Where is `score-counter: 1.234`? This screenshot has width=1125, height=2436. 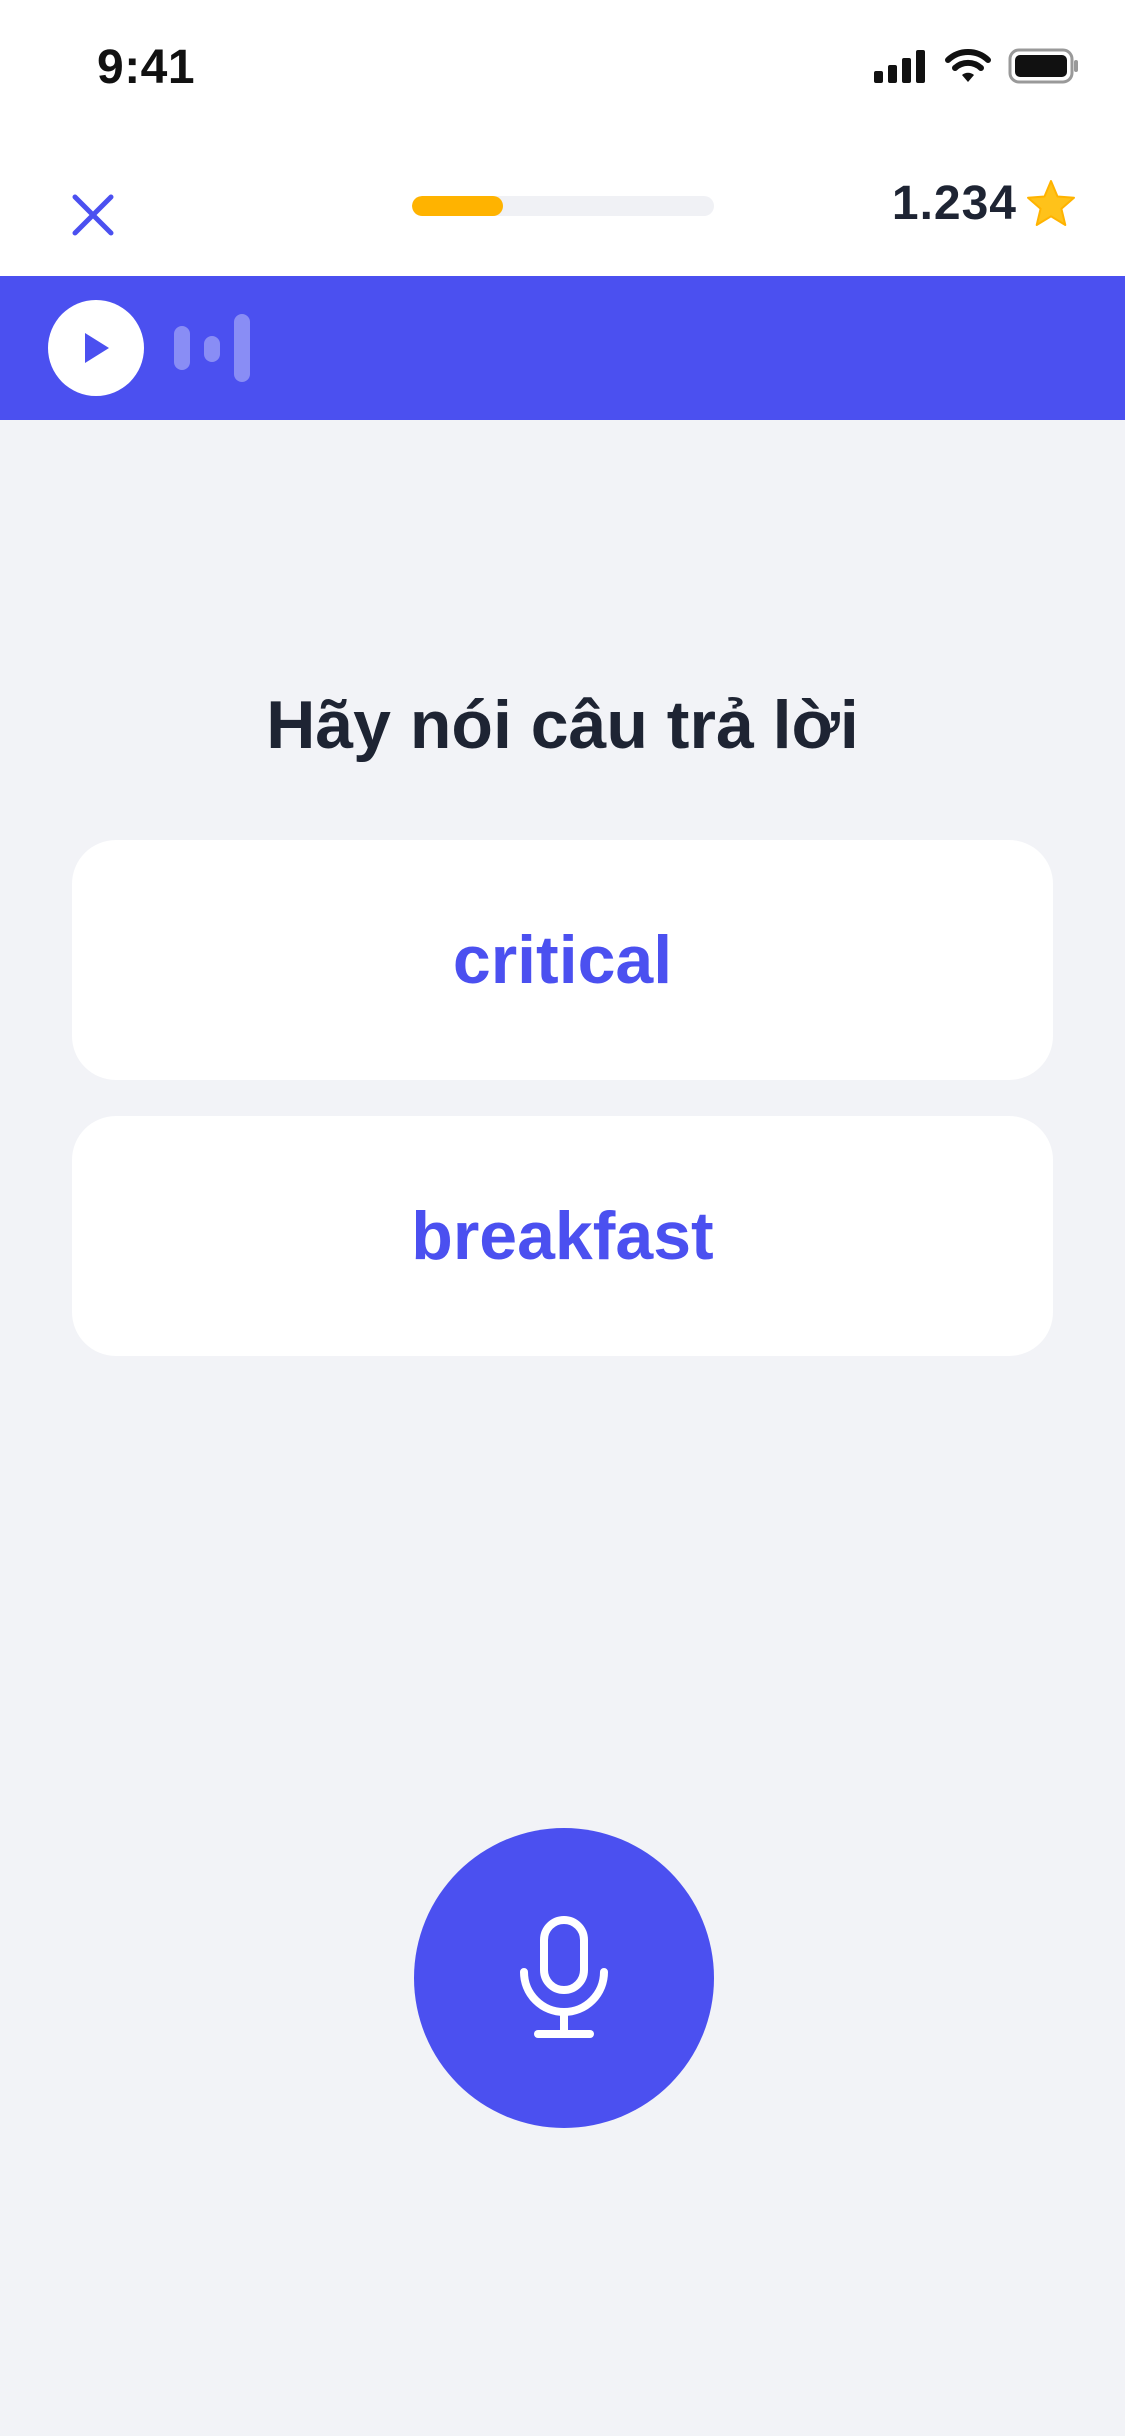
score-counter: 1.234 is located at coordinates (984, 203).